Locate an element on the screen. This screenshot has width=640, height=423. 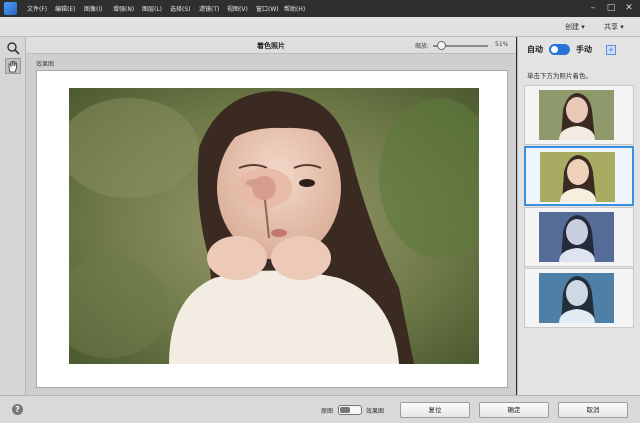
before-after-toggle is located at coordinates (350, 410).